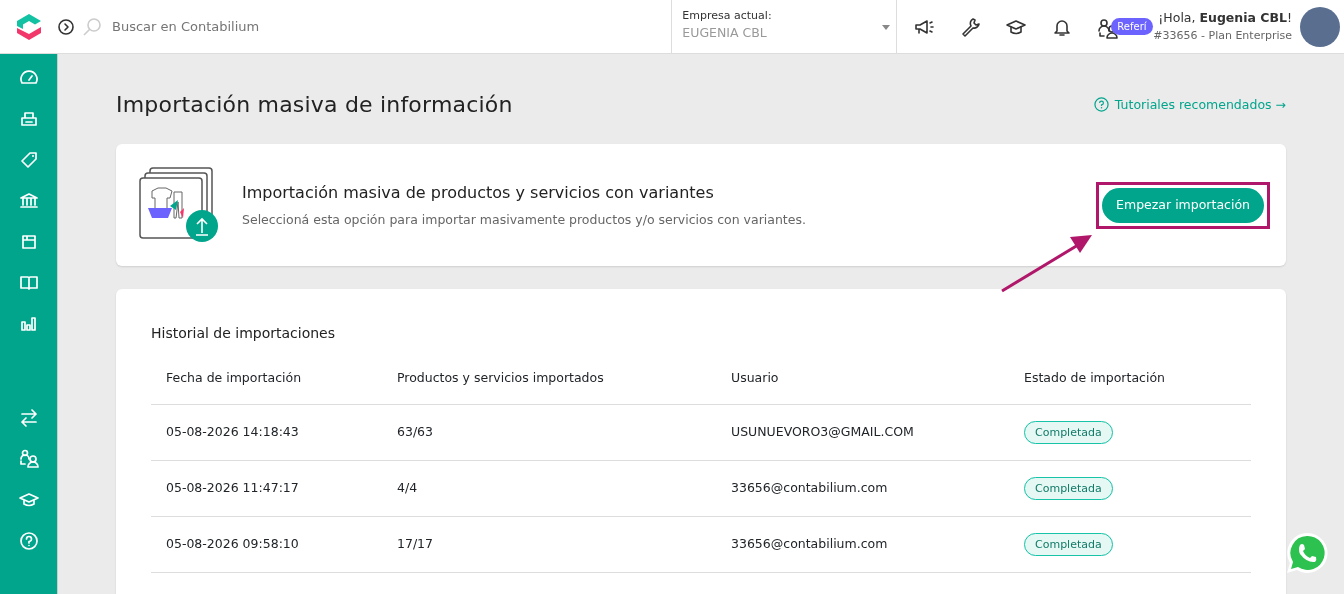  What do you see at coordinates (266, 432) in the screenshot?
I see `table-cell: 05-08-2026 14:18:43` at bounding box center [266, 432].